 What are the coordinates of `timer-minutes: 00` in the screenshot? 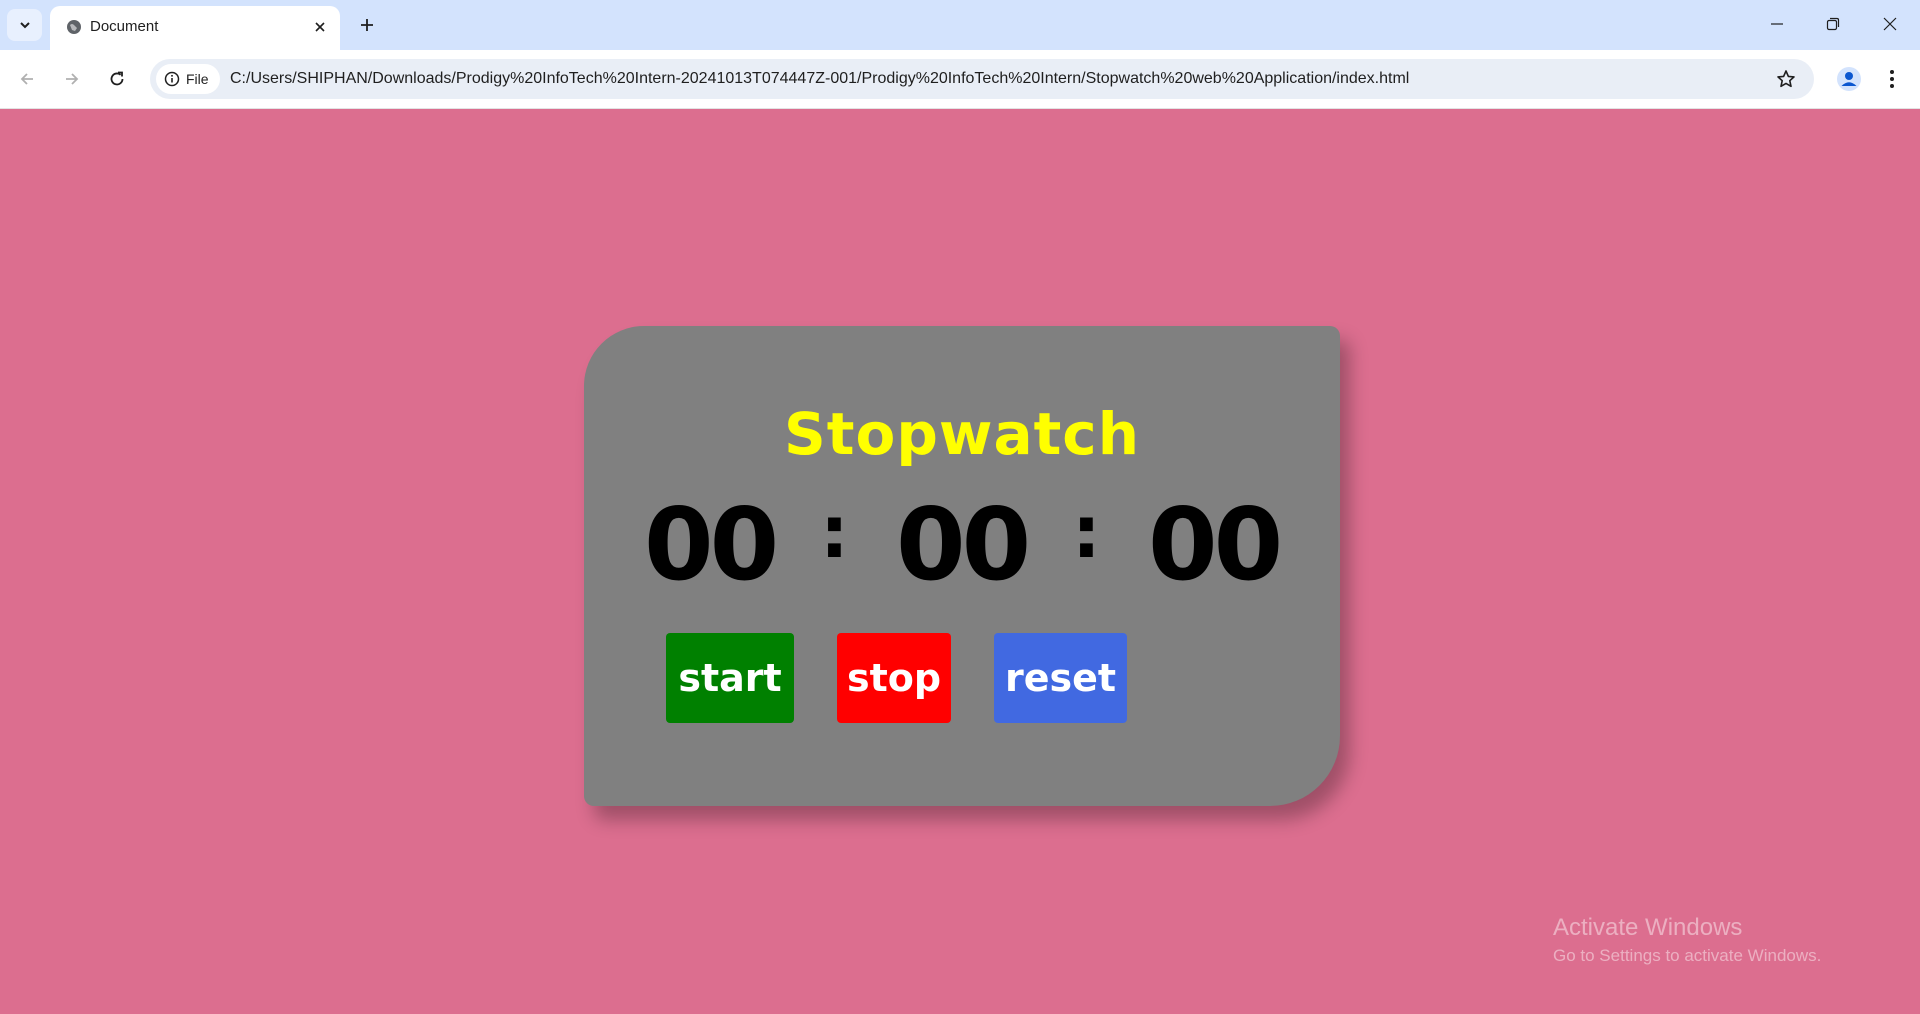 It's located at (963, 544).